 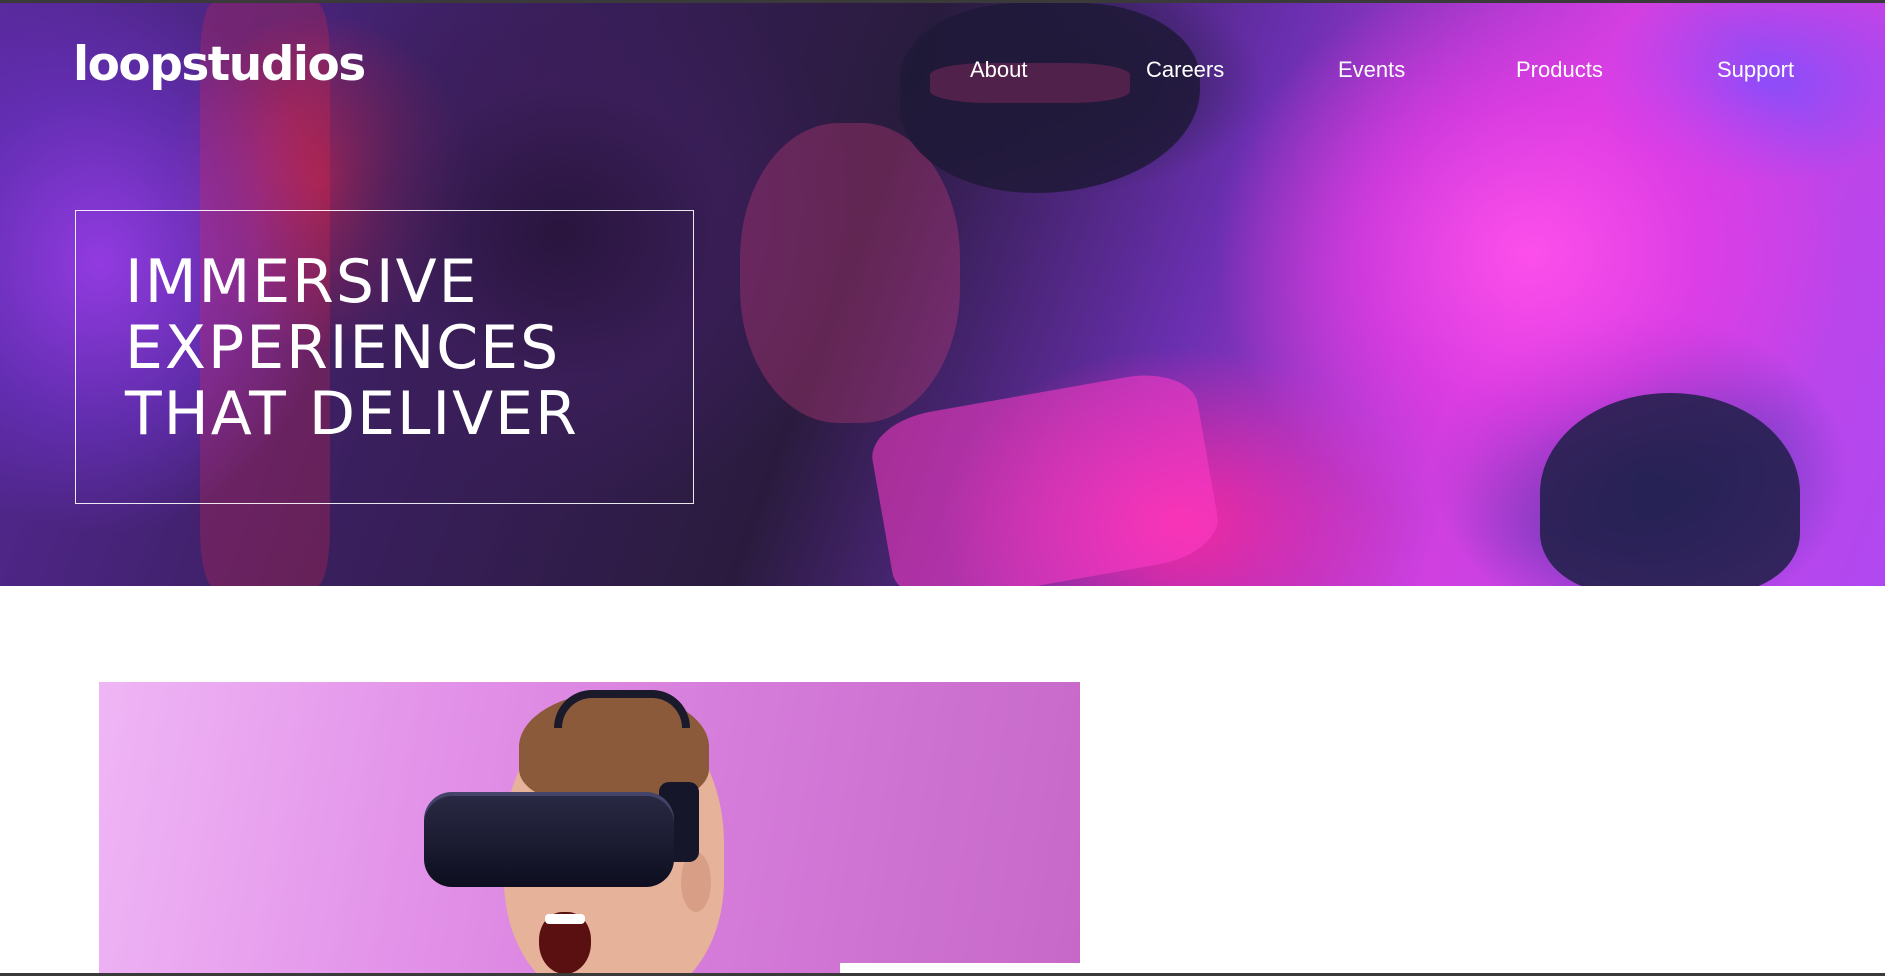 I want to click on hero-title-line-1: IMMERSIVE, so click(x=302, y=282).